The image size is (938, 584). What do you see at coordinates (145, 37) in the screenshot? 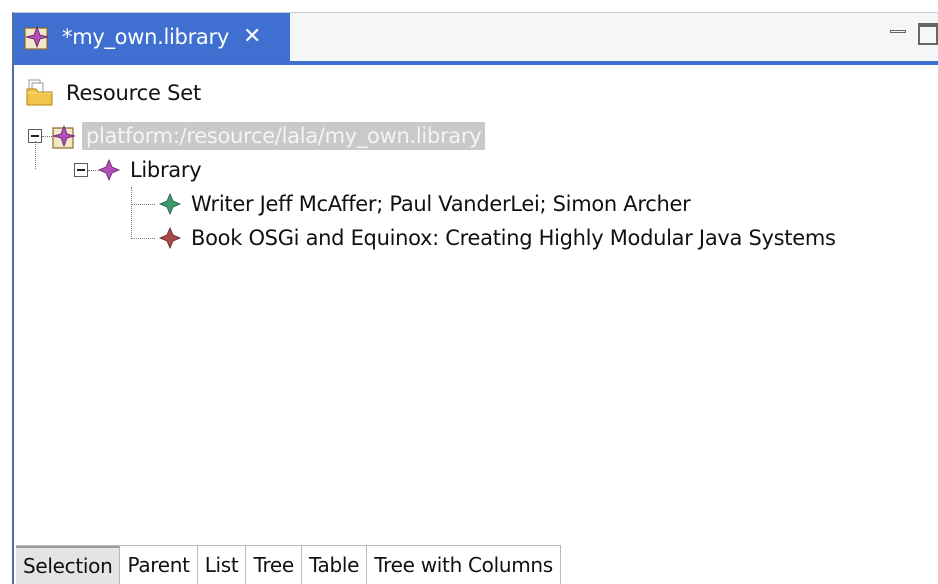
I see `editor-tab-title: *my_own.library` at bounding box center [145, 37].